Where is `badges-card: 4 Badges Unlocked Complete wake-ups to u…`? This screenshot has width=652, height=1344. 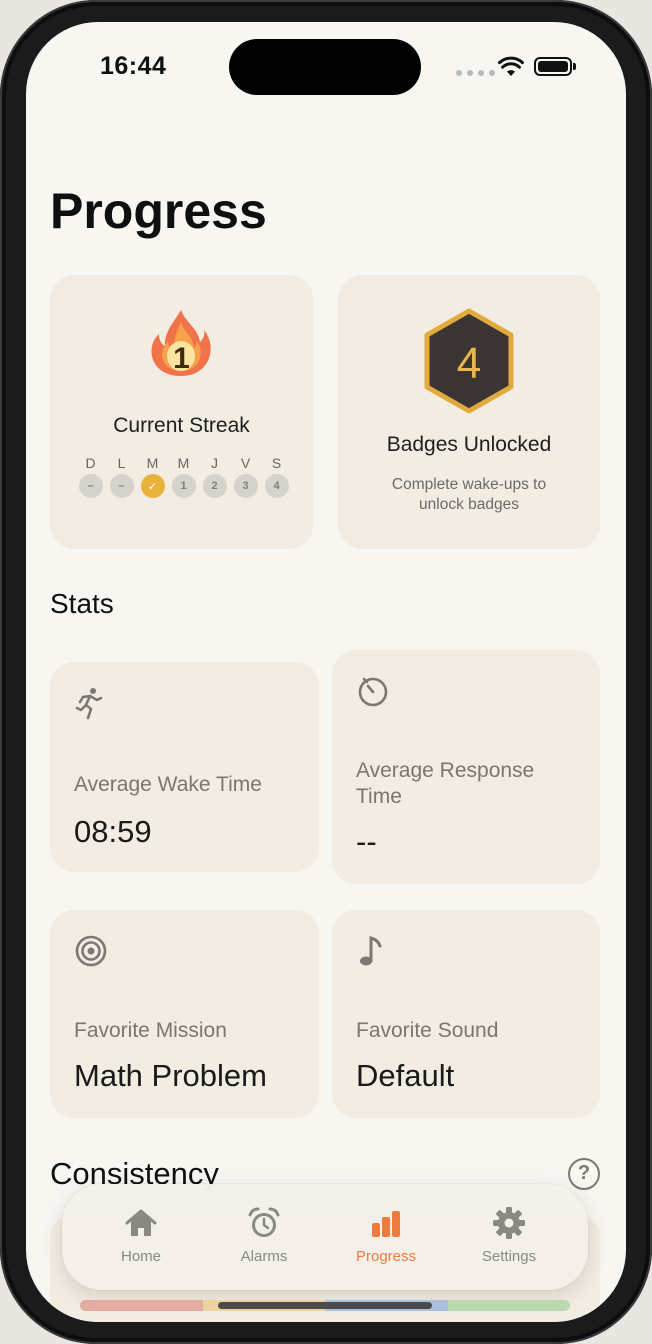
badges-card: 4 Badges Unlocked Complete wake-ups to u… is located at coordinates (469, 412).